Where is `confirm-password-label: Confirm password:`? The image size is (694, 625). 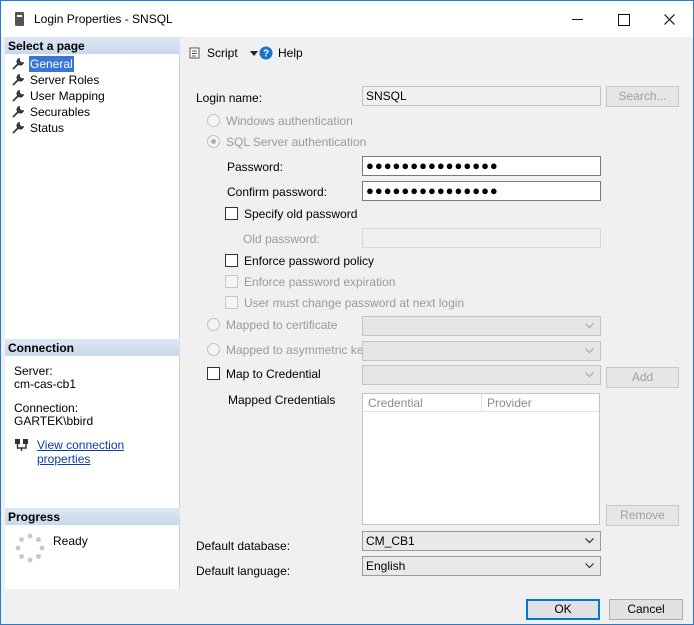
confirm-password-label: Confirm password: is located at coordinates (277, 192).